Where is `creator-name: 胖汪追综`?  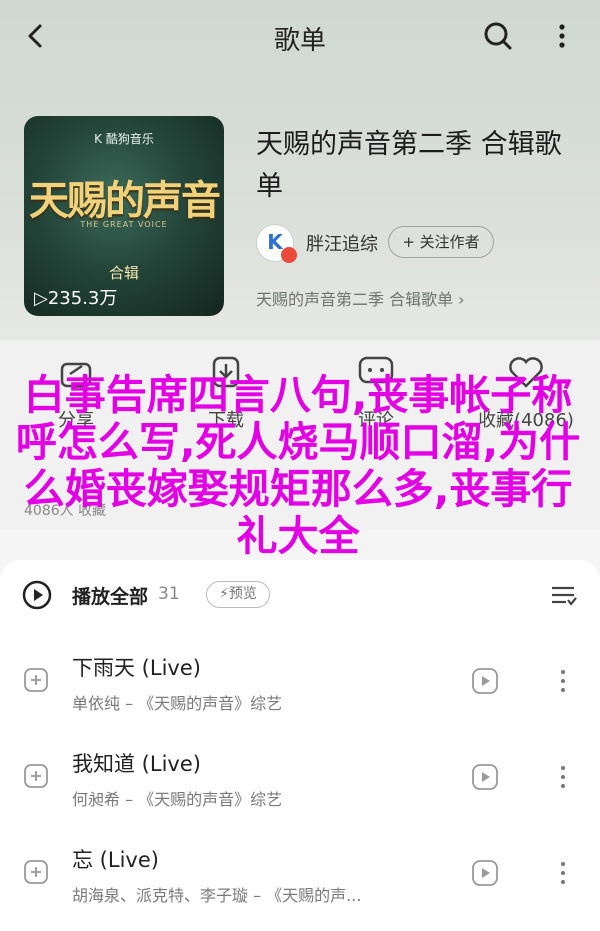 creator-name: 胖汪追综 is located at coordinates (342, 243).